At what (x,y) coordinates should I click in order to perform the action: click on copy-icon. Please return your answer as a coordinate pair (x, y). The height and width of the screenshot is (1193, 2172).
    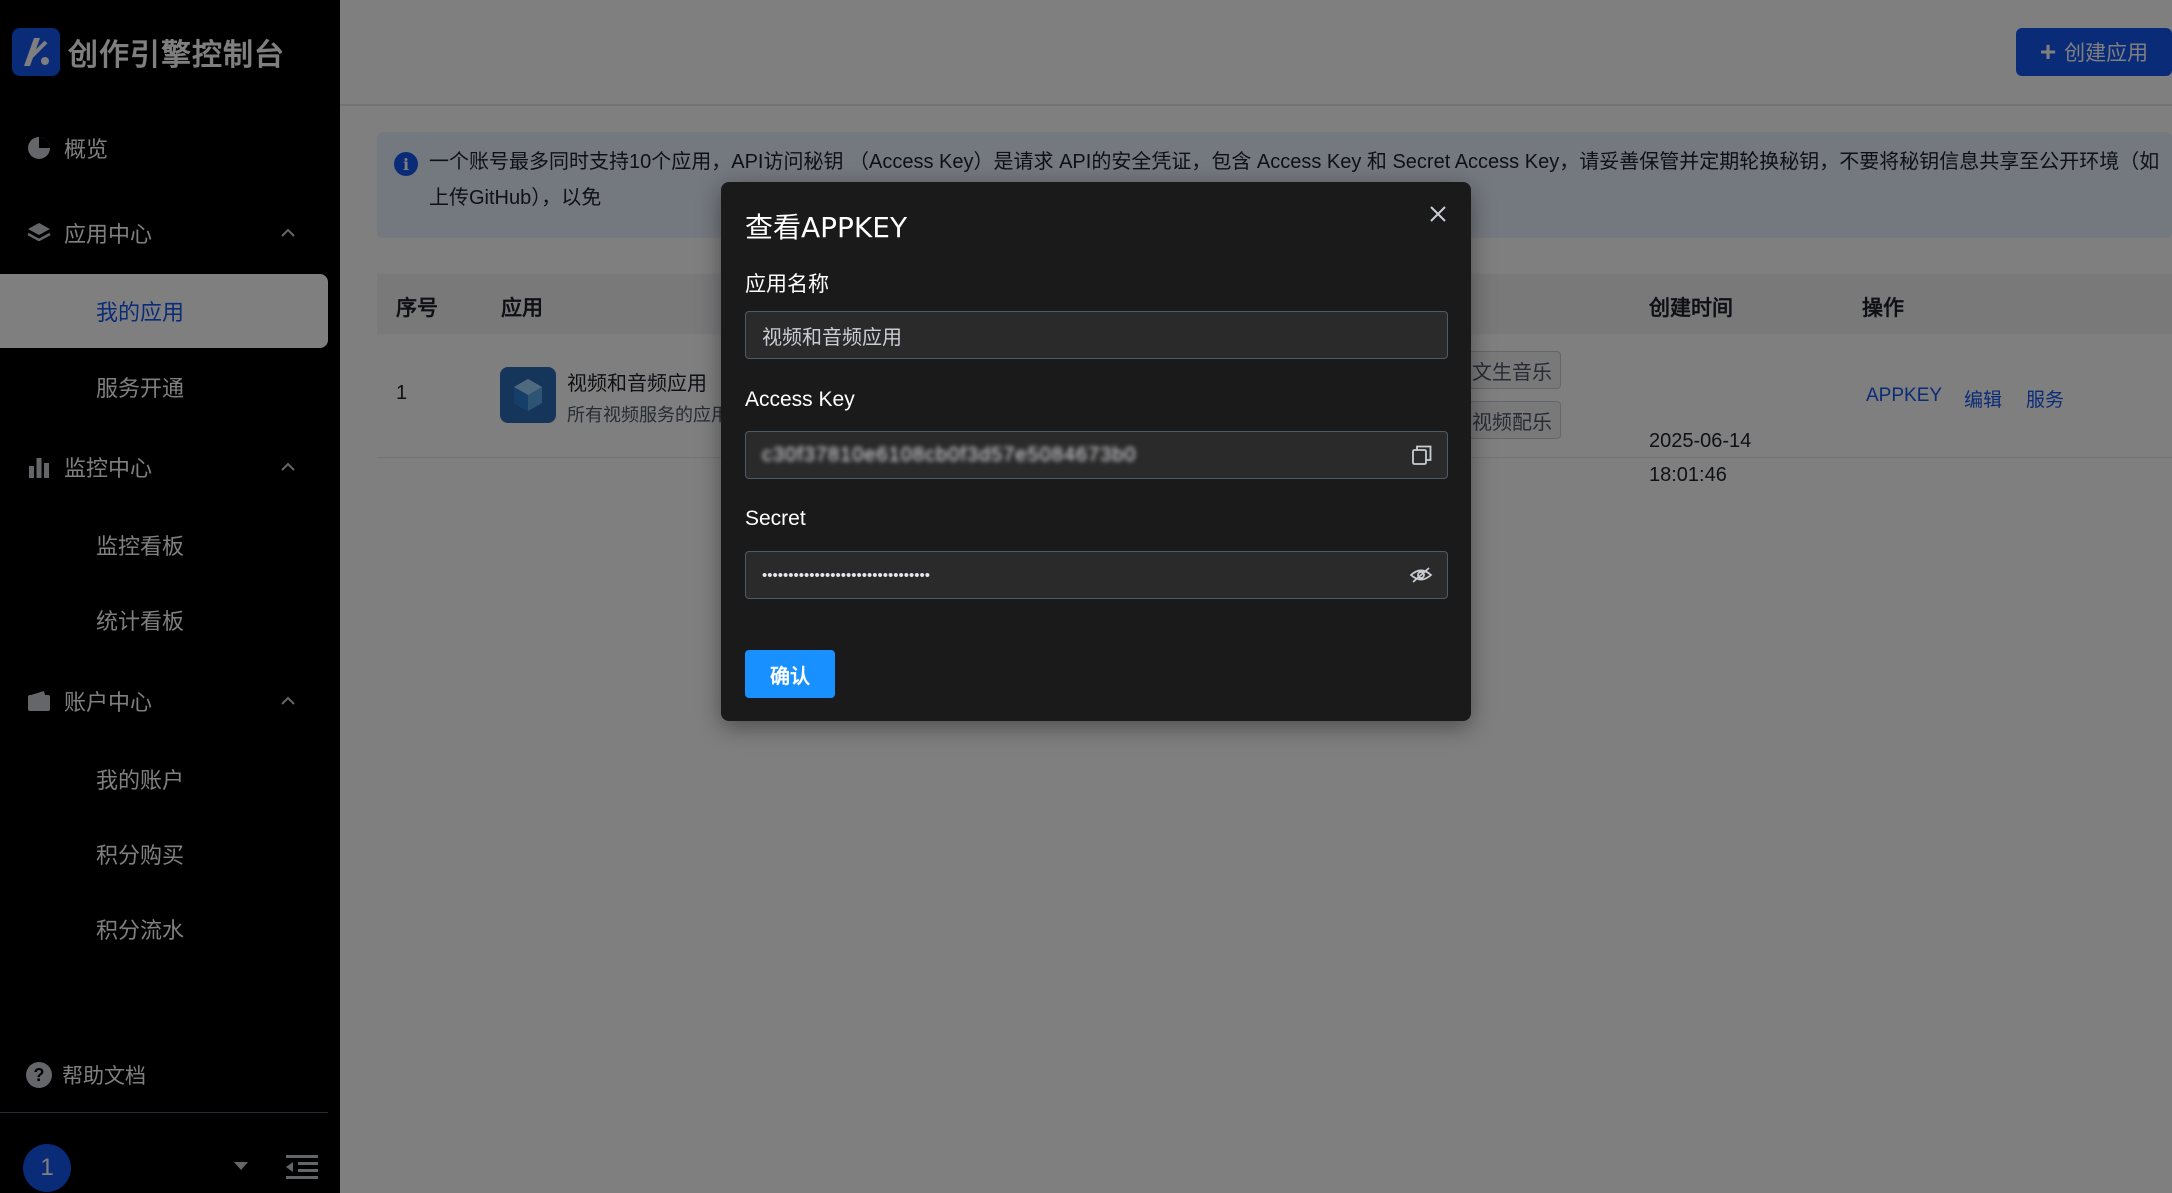
    Looking at the image, I should click on (1422, 455).